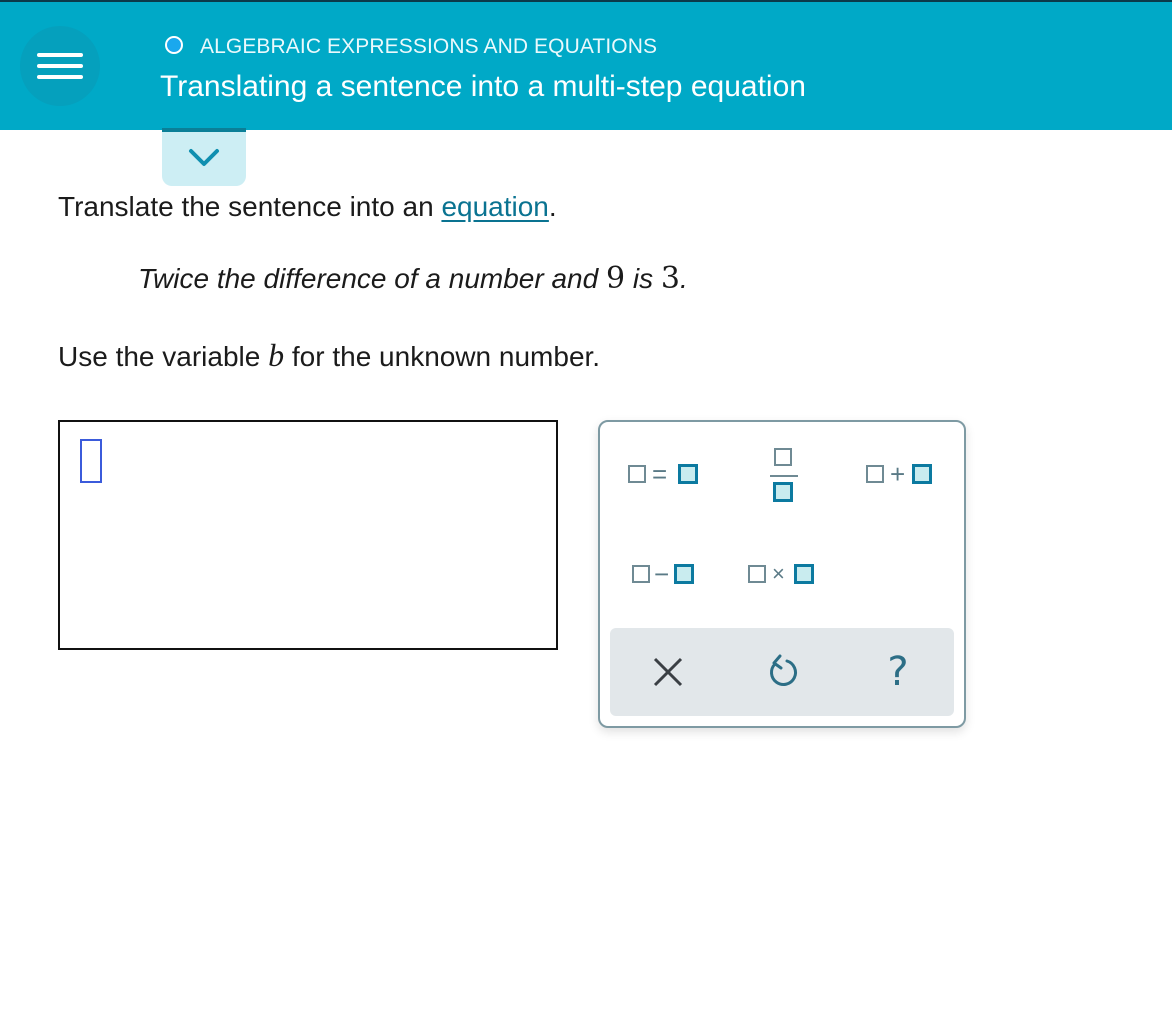  I want to click on equals-template-button: =, so click(665, 474).